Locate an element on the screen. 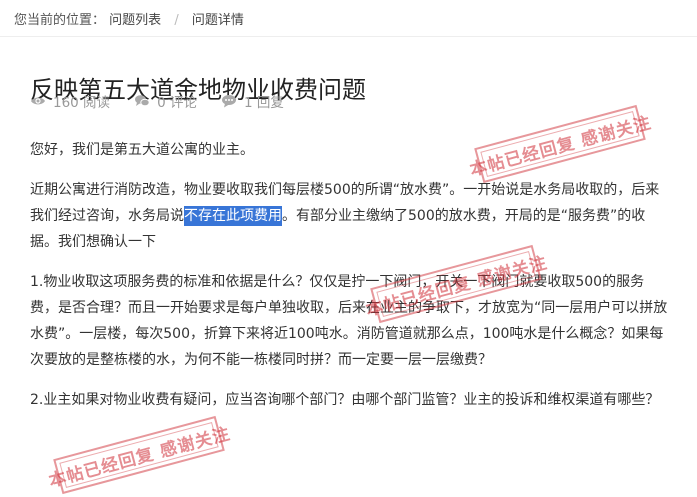 The height and width of the screenshot is (497, 697). eye-icon is located at coordinates (38, 101).